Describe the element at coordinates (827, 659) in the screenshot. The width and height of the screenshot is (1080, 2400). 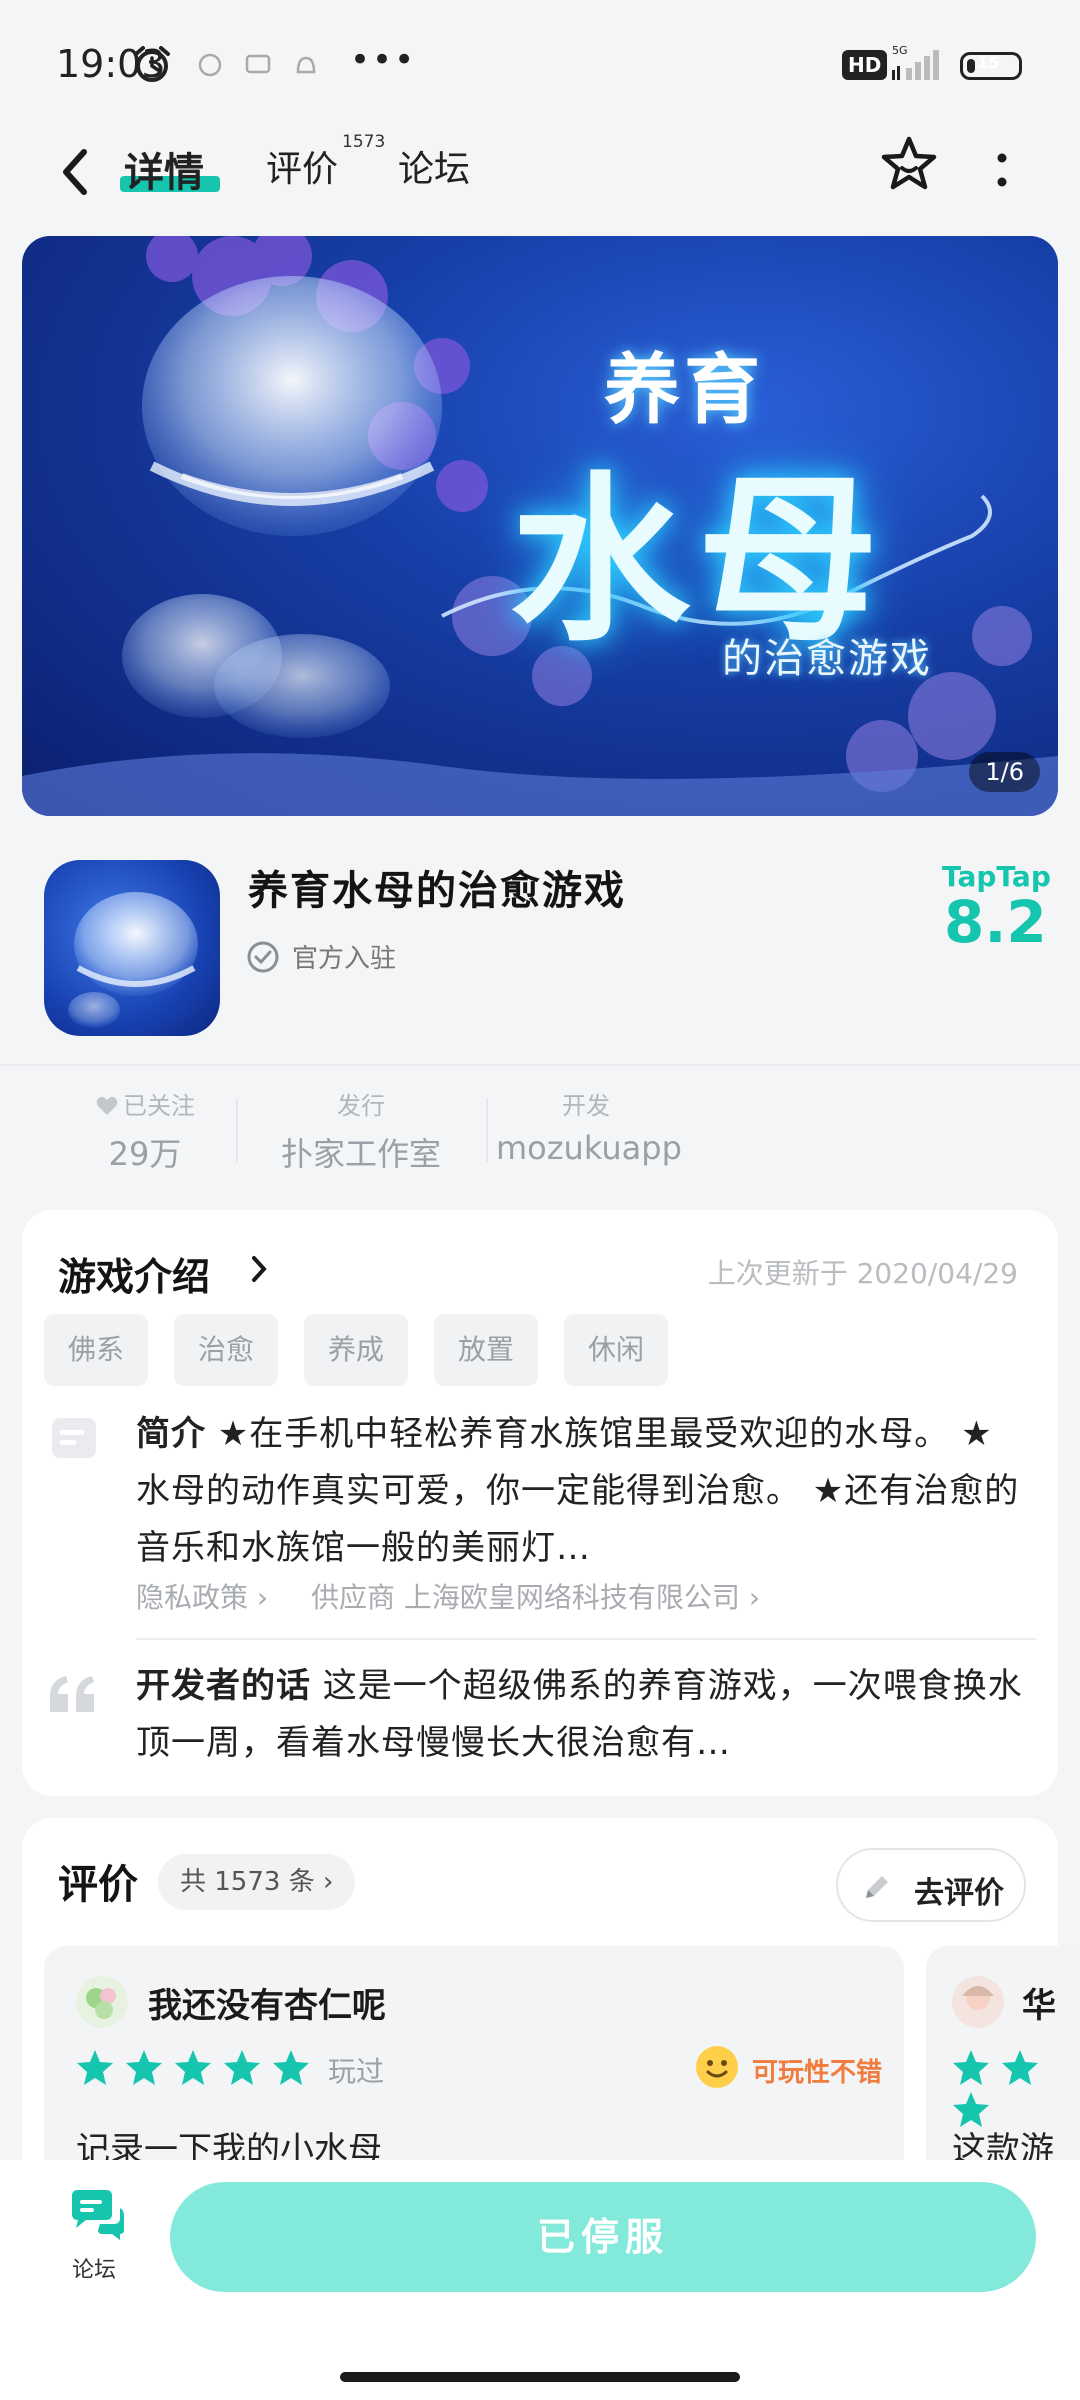
I see `banner-title-line3: 的治愈游戏` at that location.